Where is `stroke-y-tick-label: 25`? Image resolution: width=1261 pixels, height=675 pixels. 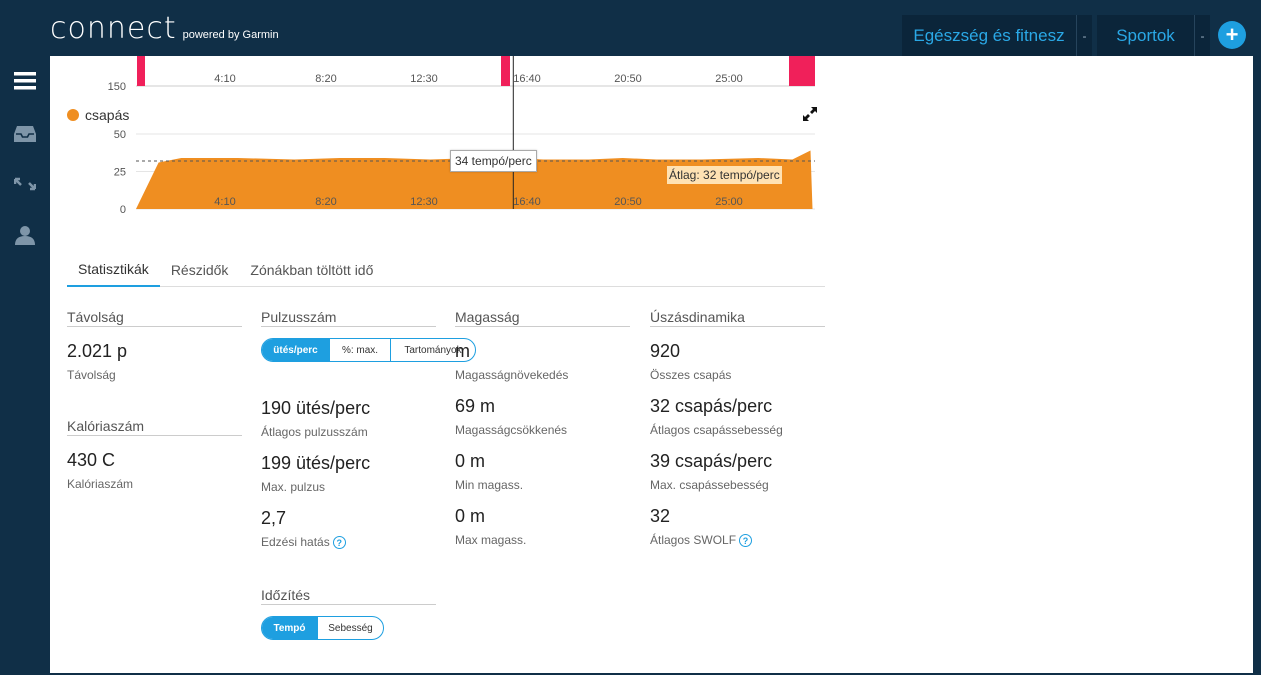 stroke-y-tick-label: 25 is located at coordinates (120, 173).